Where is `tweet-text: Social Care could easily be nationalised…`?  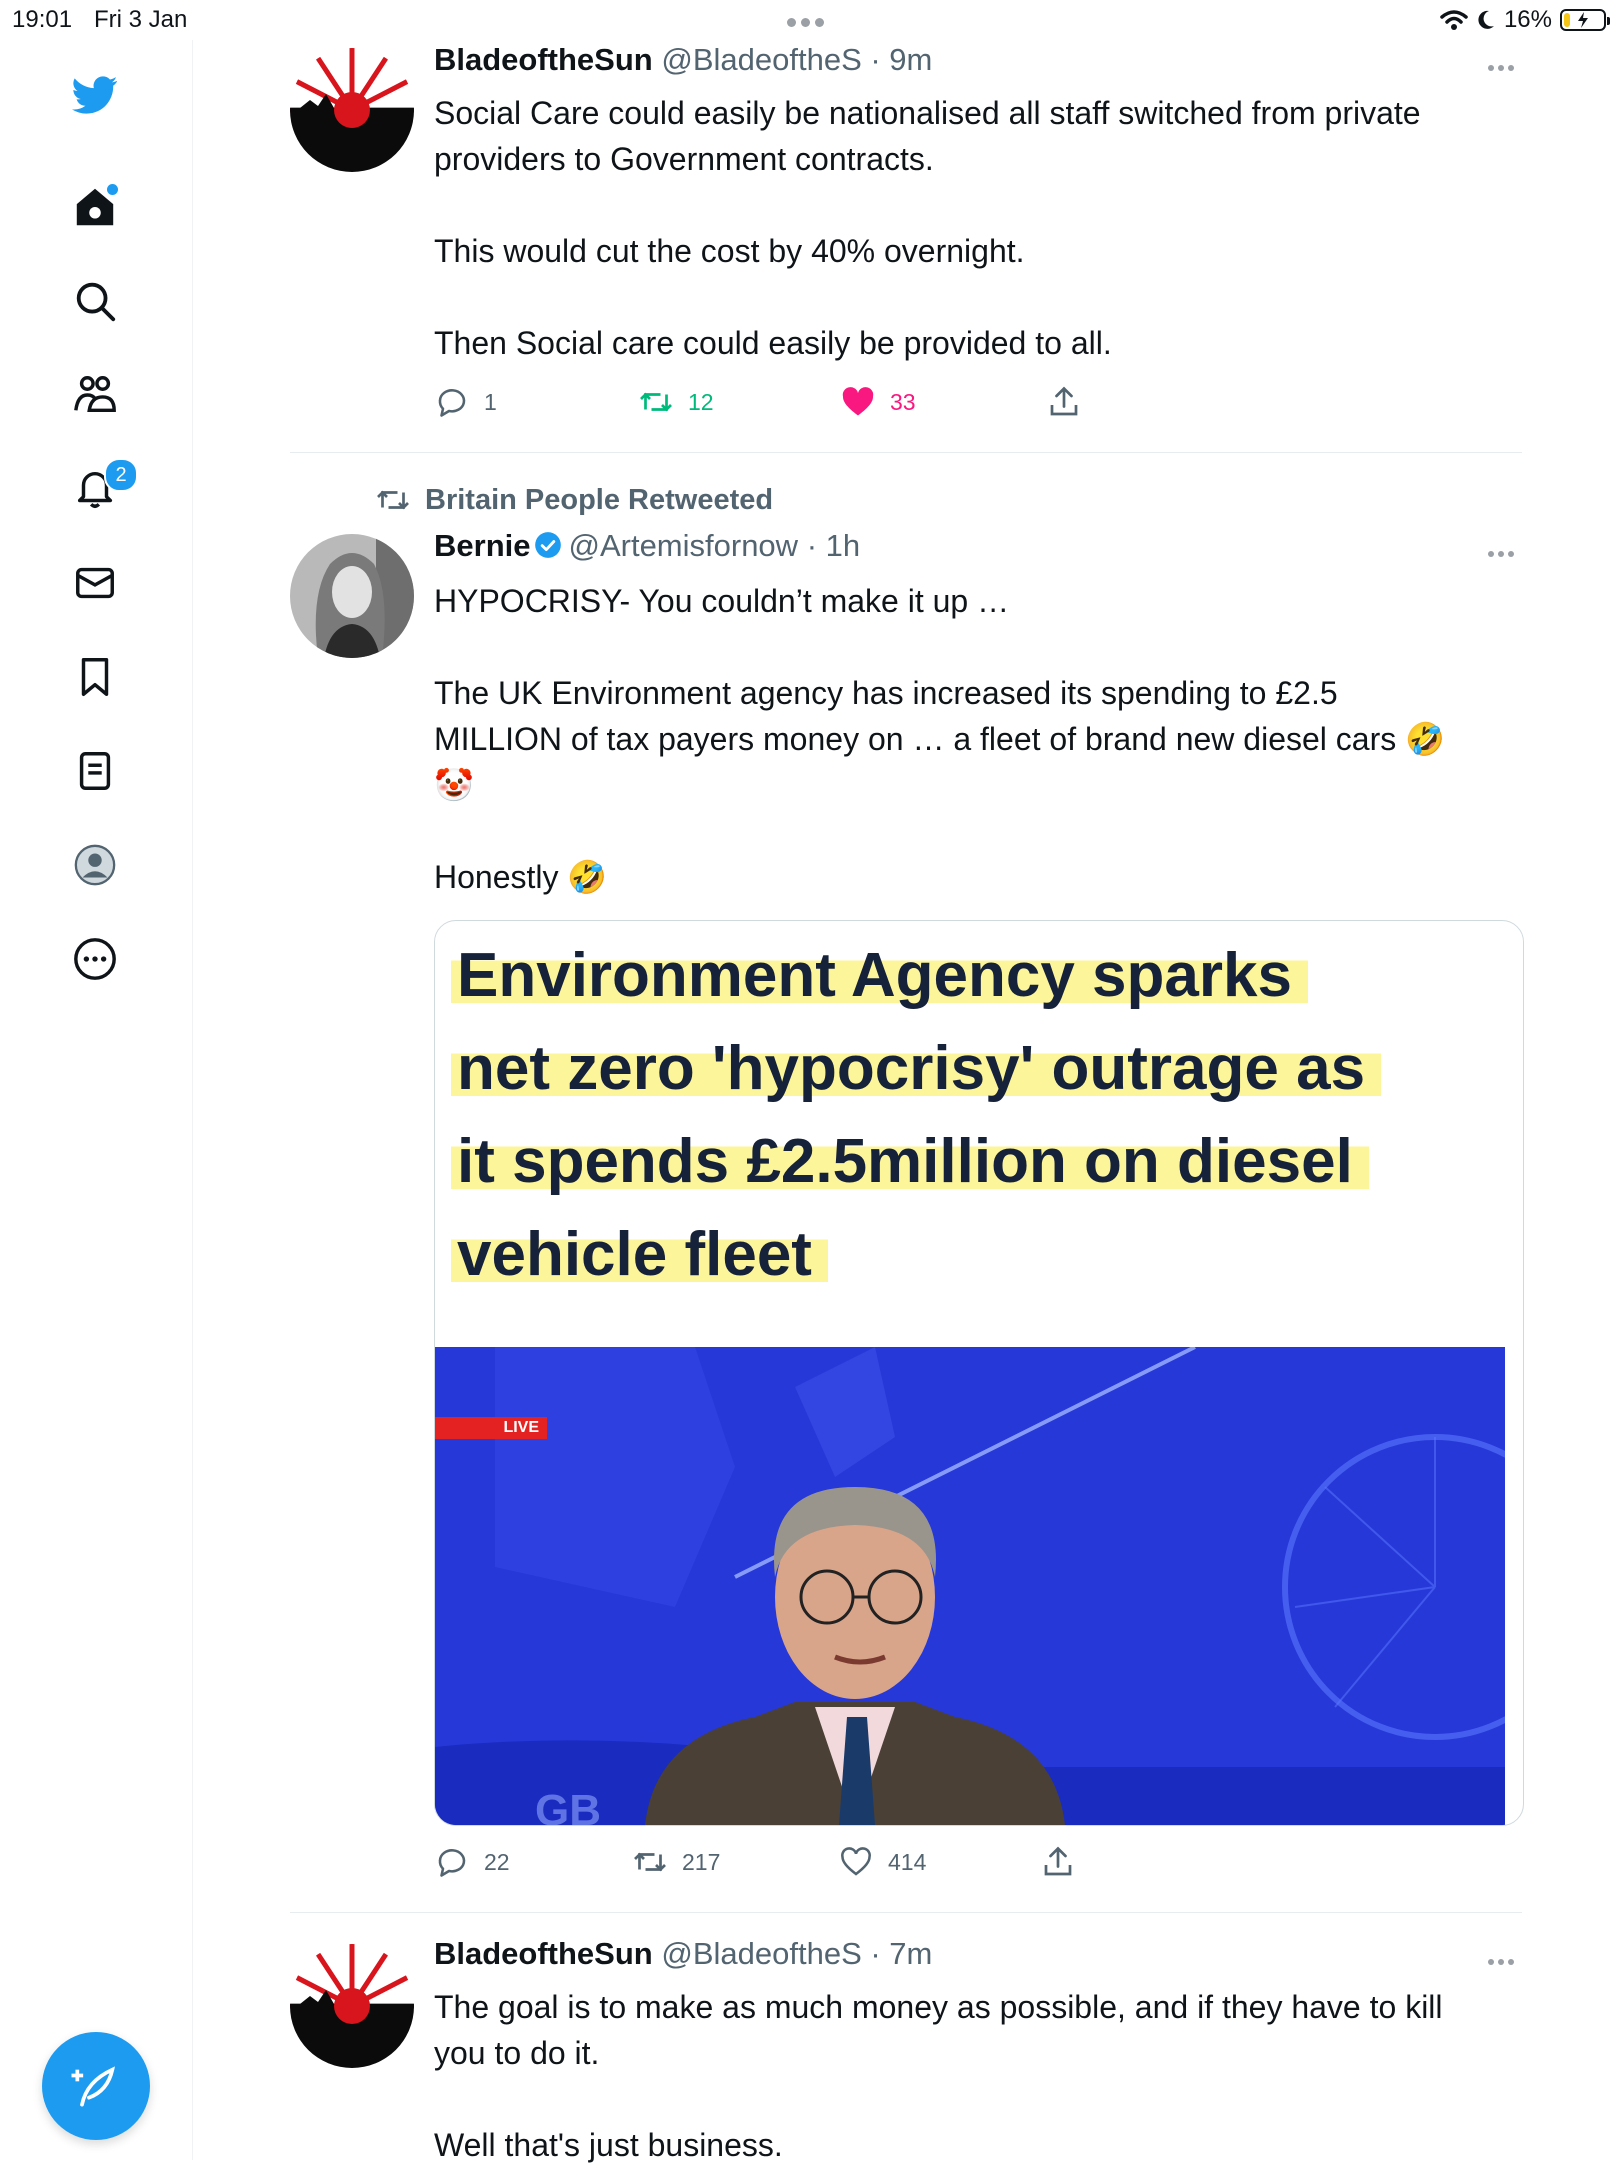 tweet-text: Social Care could easily be nationalised… is located at coordinates (977, 228).